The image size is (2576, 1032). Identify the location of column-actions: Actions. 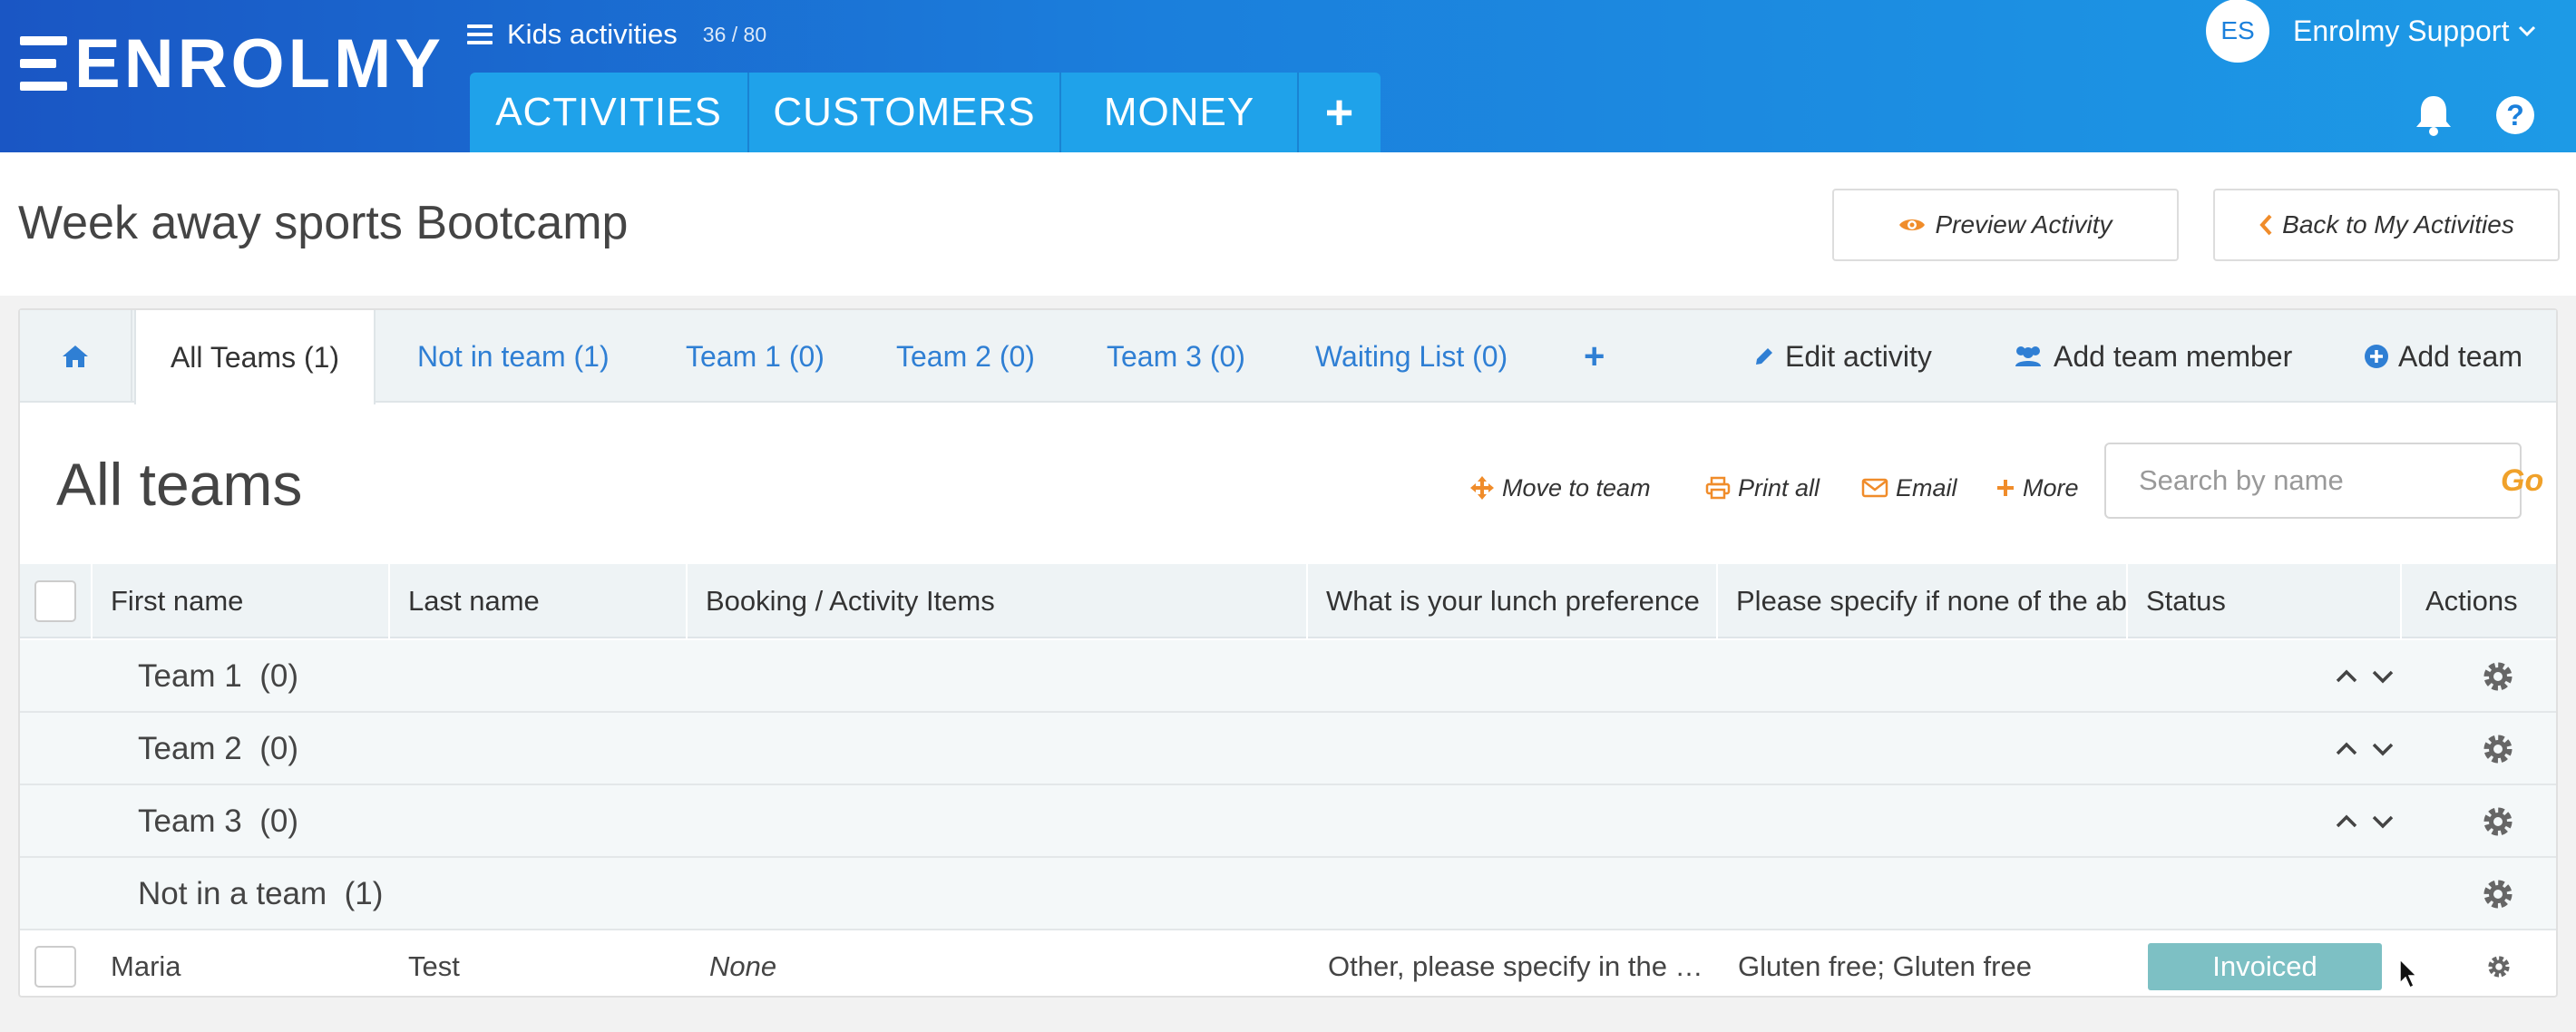
(2471, 601).